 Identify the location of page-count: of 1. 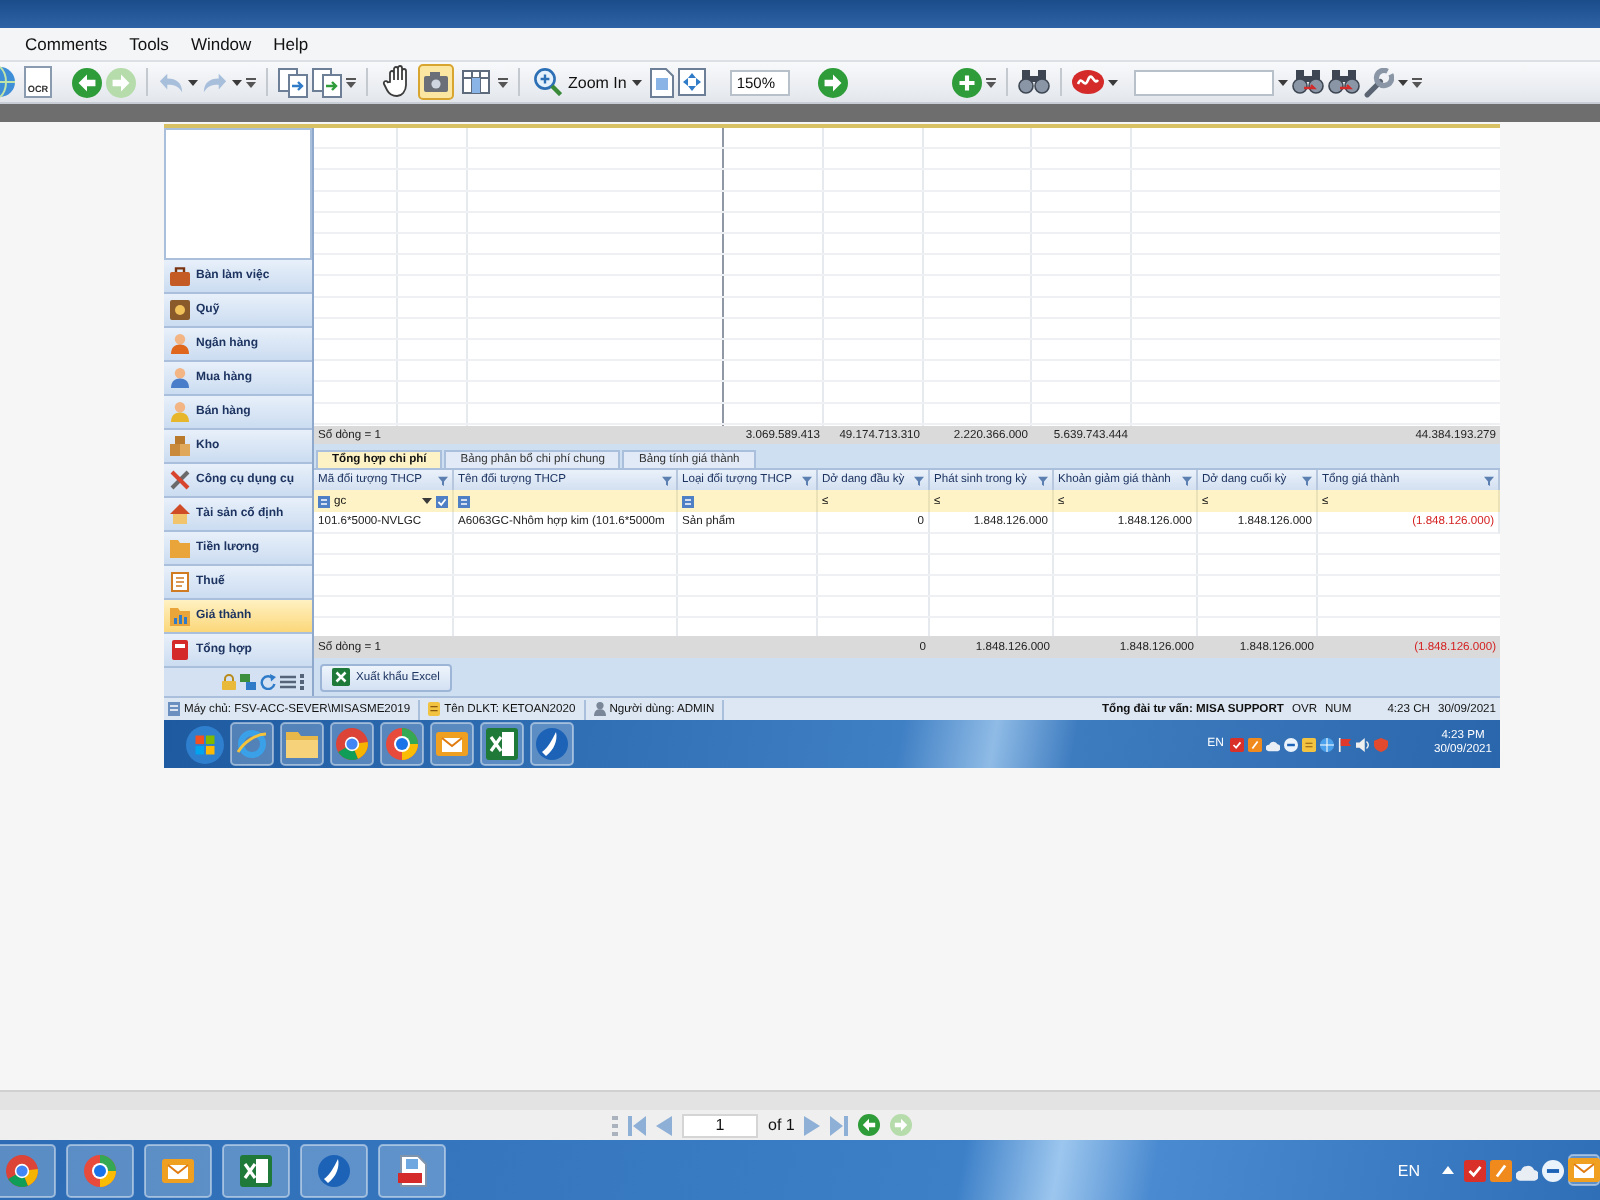
(781, 1125).